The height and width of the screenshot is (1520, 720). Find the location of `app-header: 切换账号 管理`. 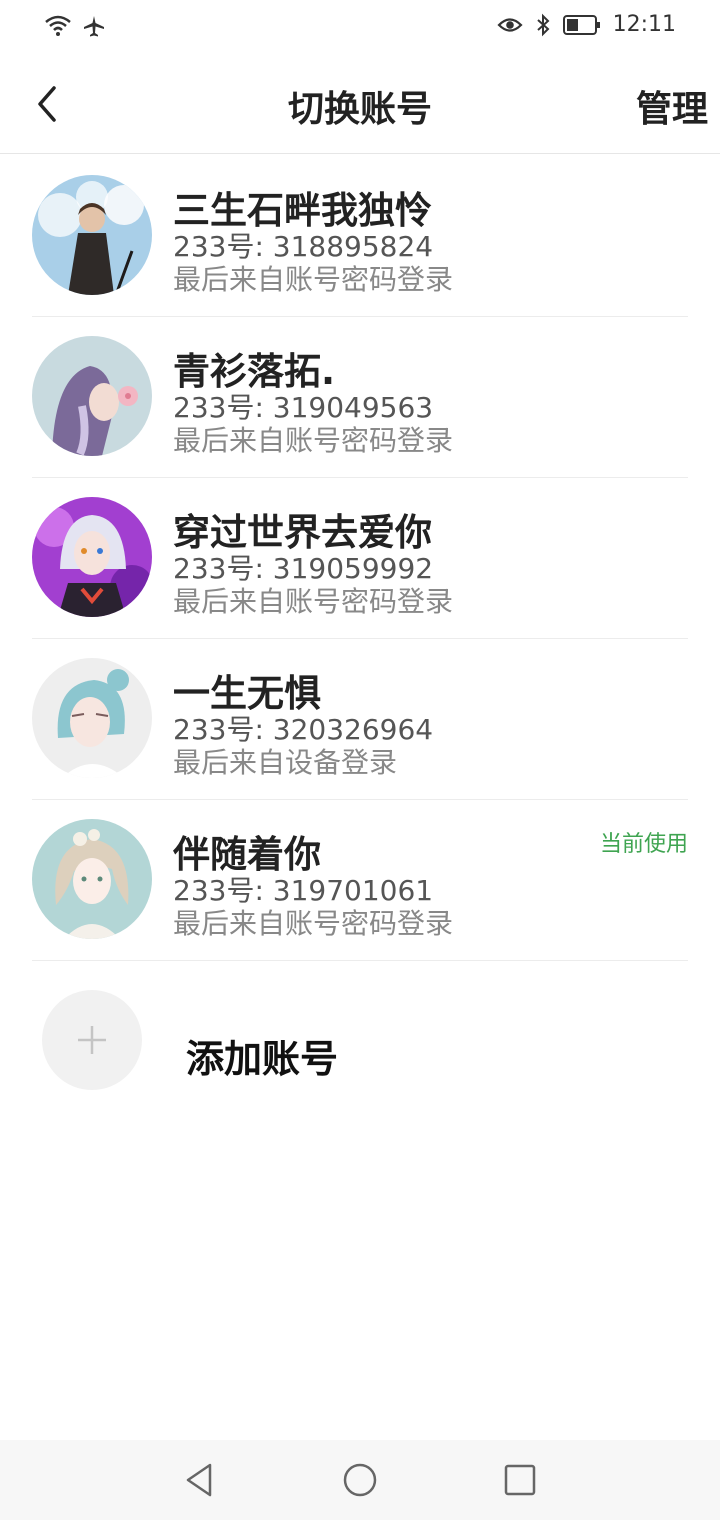

app-header: 切换账号 管理 is located at coordinates (360, 105).